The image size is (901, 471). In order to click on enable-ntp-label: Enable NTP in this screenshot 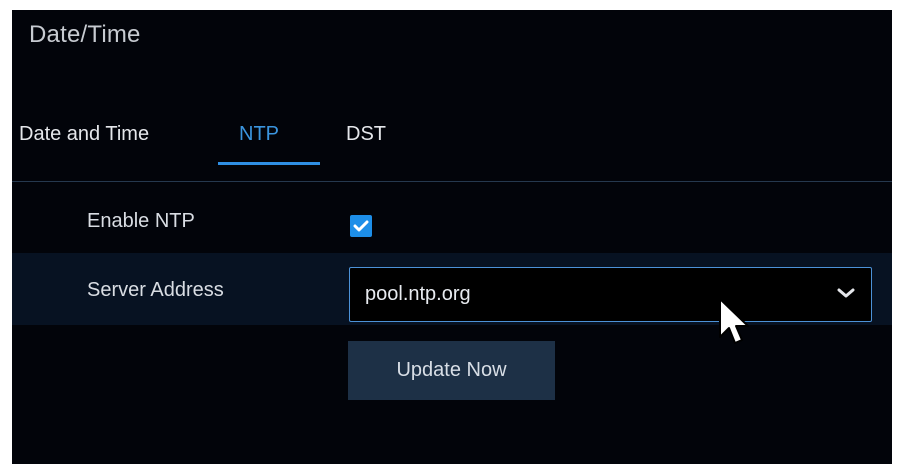, I will do `click(141, 221)`.